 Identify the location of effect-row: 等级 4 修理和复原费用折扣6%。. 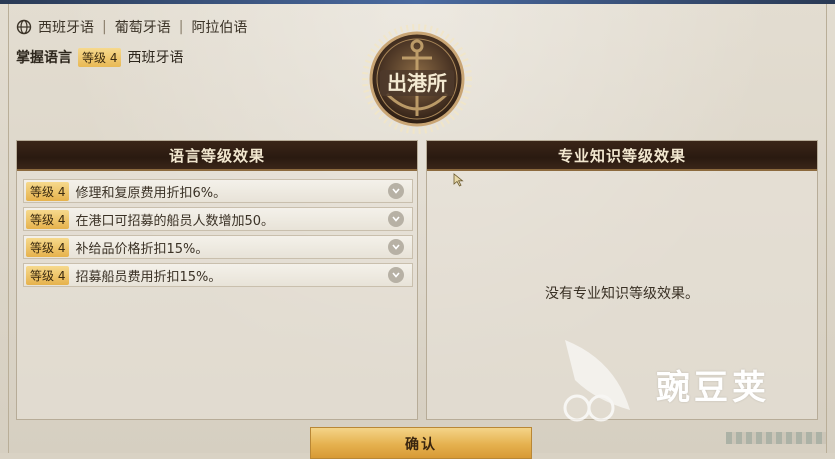
(218, 191).